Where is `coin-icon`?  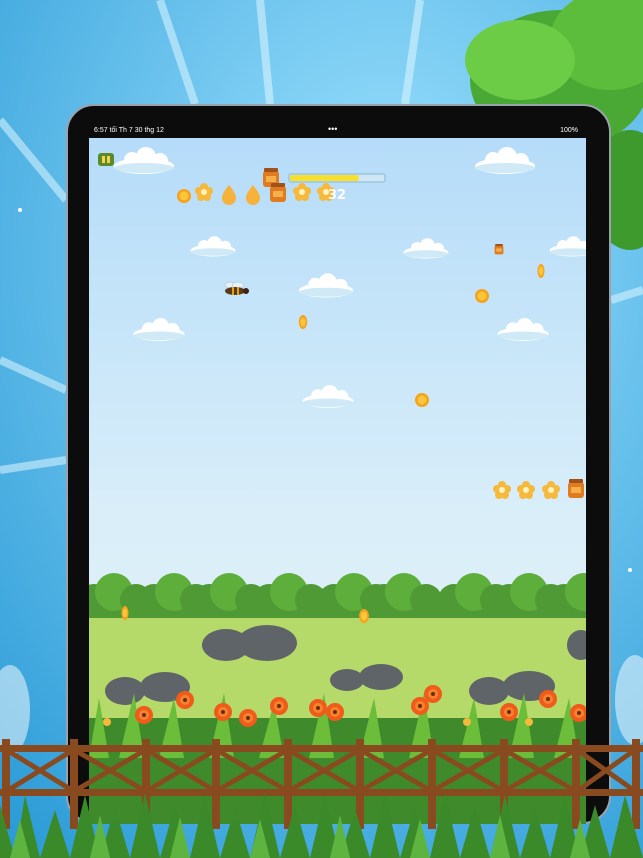 coin-icon is located at coordinates (184, 196).